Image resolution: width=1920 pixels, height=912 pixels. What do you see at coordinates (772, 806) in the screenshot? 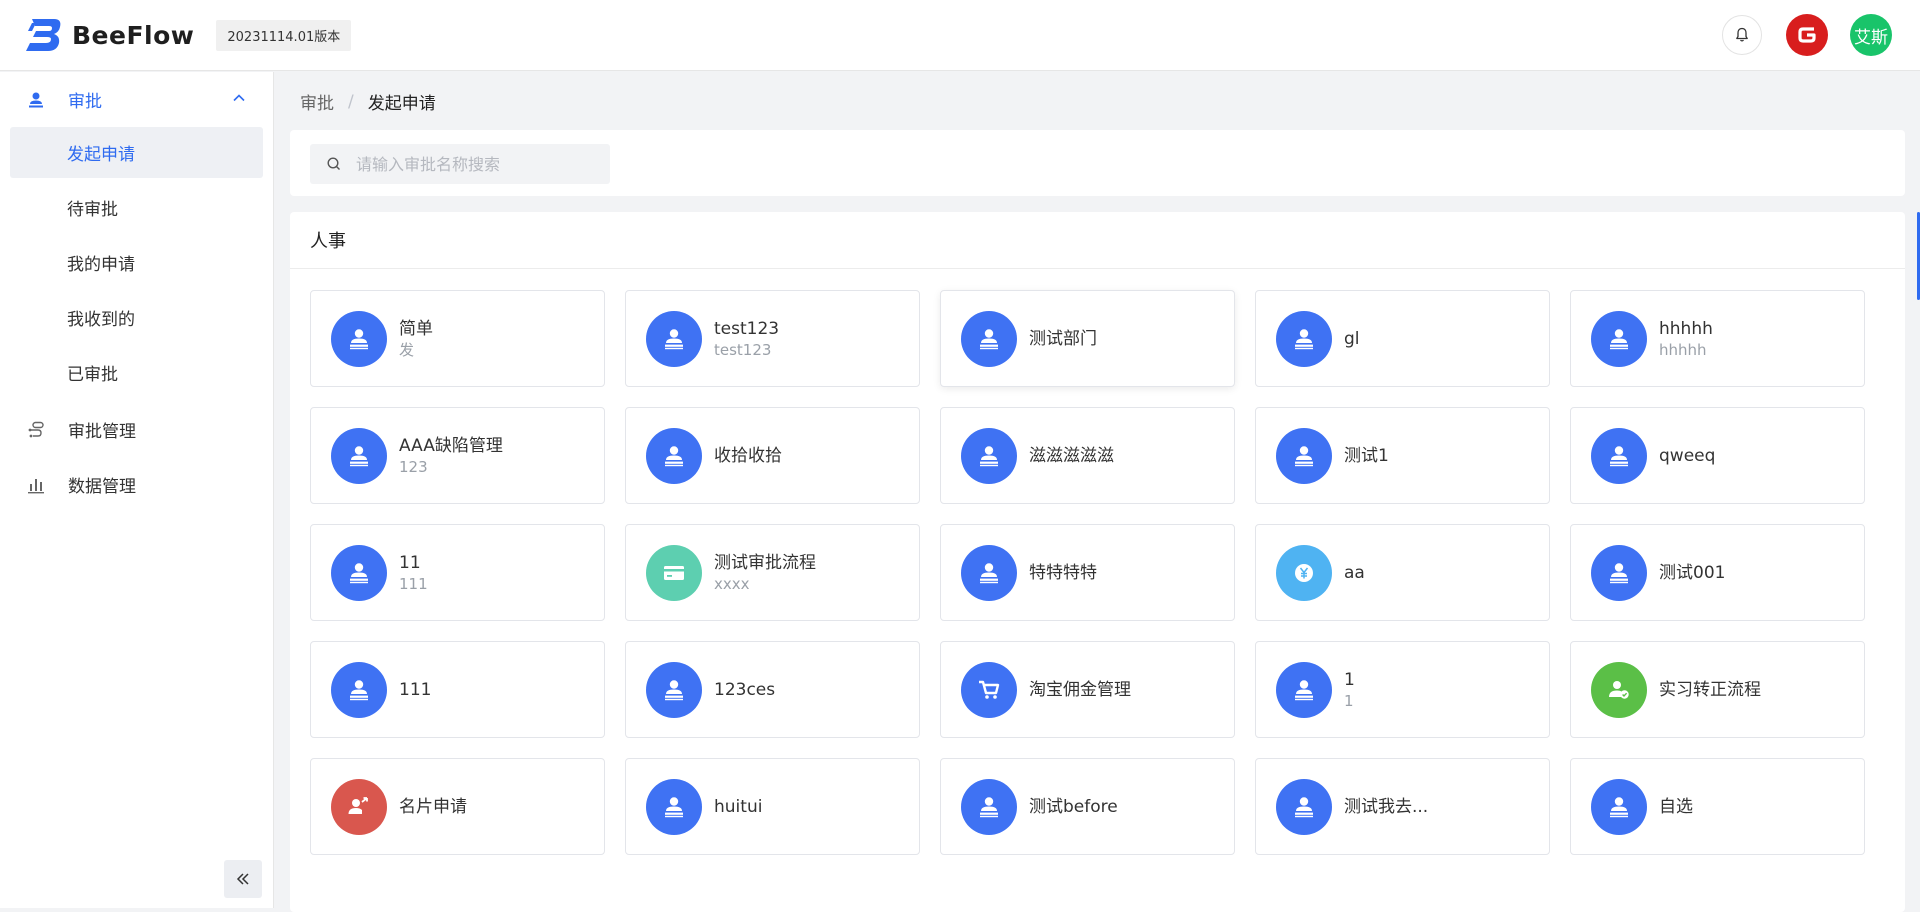
I see `approval-template-card: huitui` at bounding box center [772, 806].